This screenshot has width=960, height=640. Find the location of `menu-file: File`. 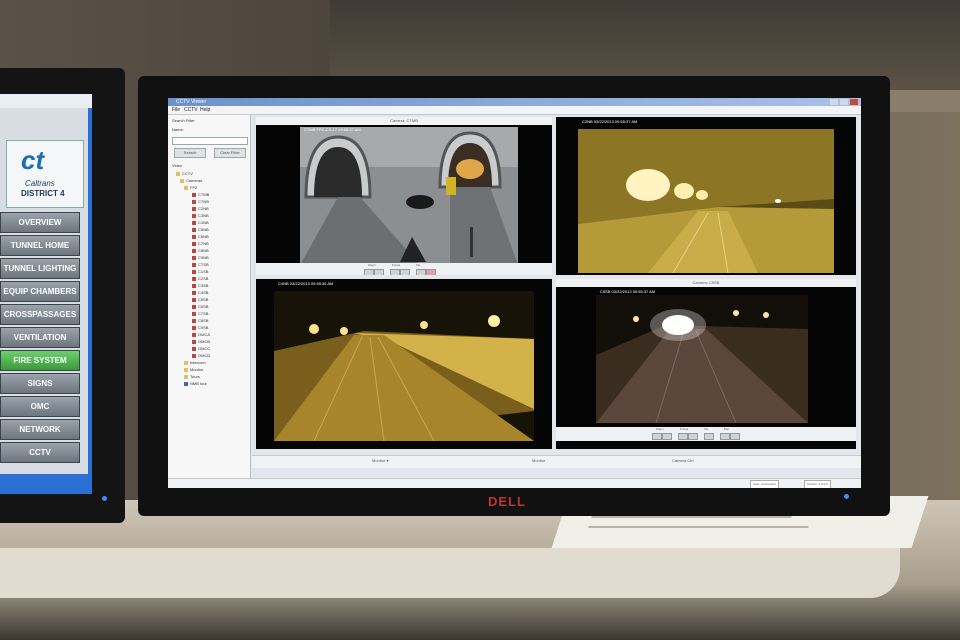

menu-file: File is located at coordinates (176, 110).